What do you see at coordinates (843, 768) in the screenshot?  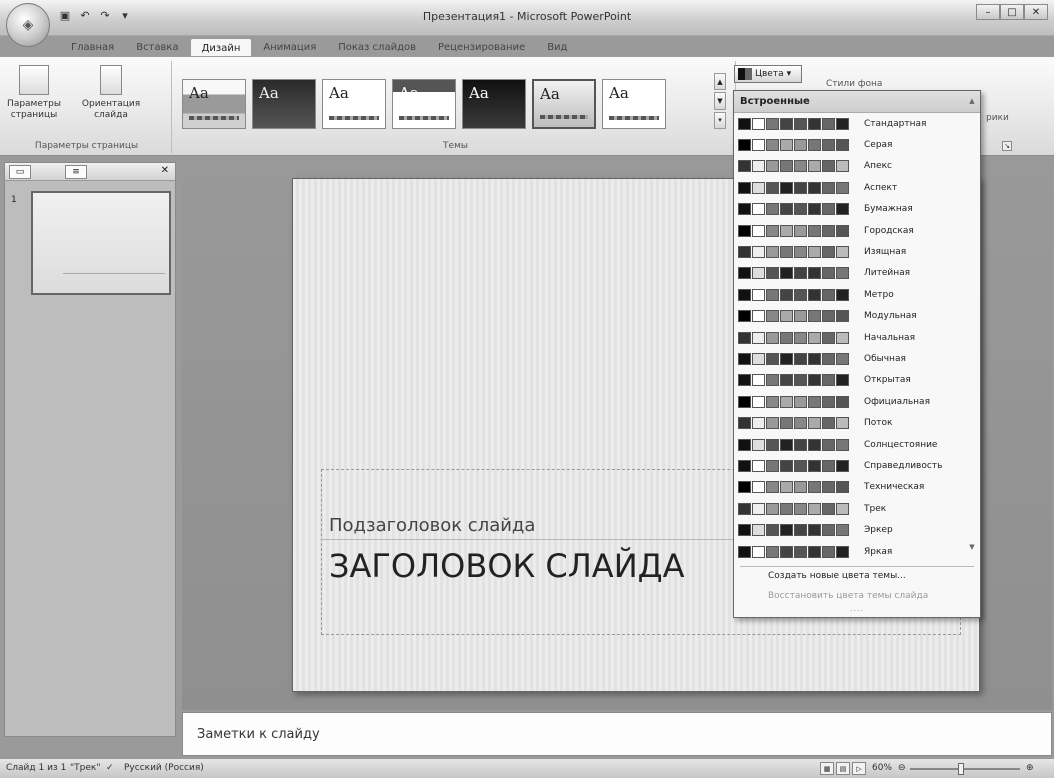 I see `sorter-view-icon: ▤` at bounding box center [843, 768].